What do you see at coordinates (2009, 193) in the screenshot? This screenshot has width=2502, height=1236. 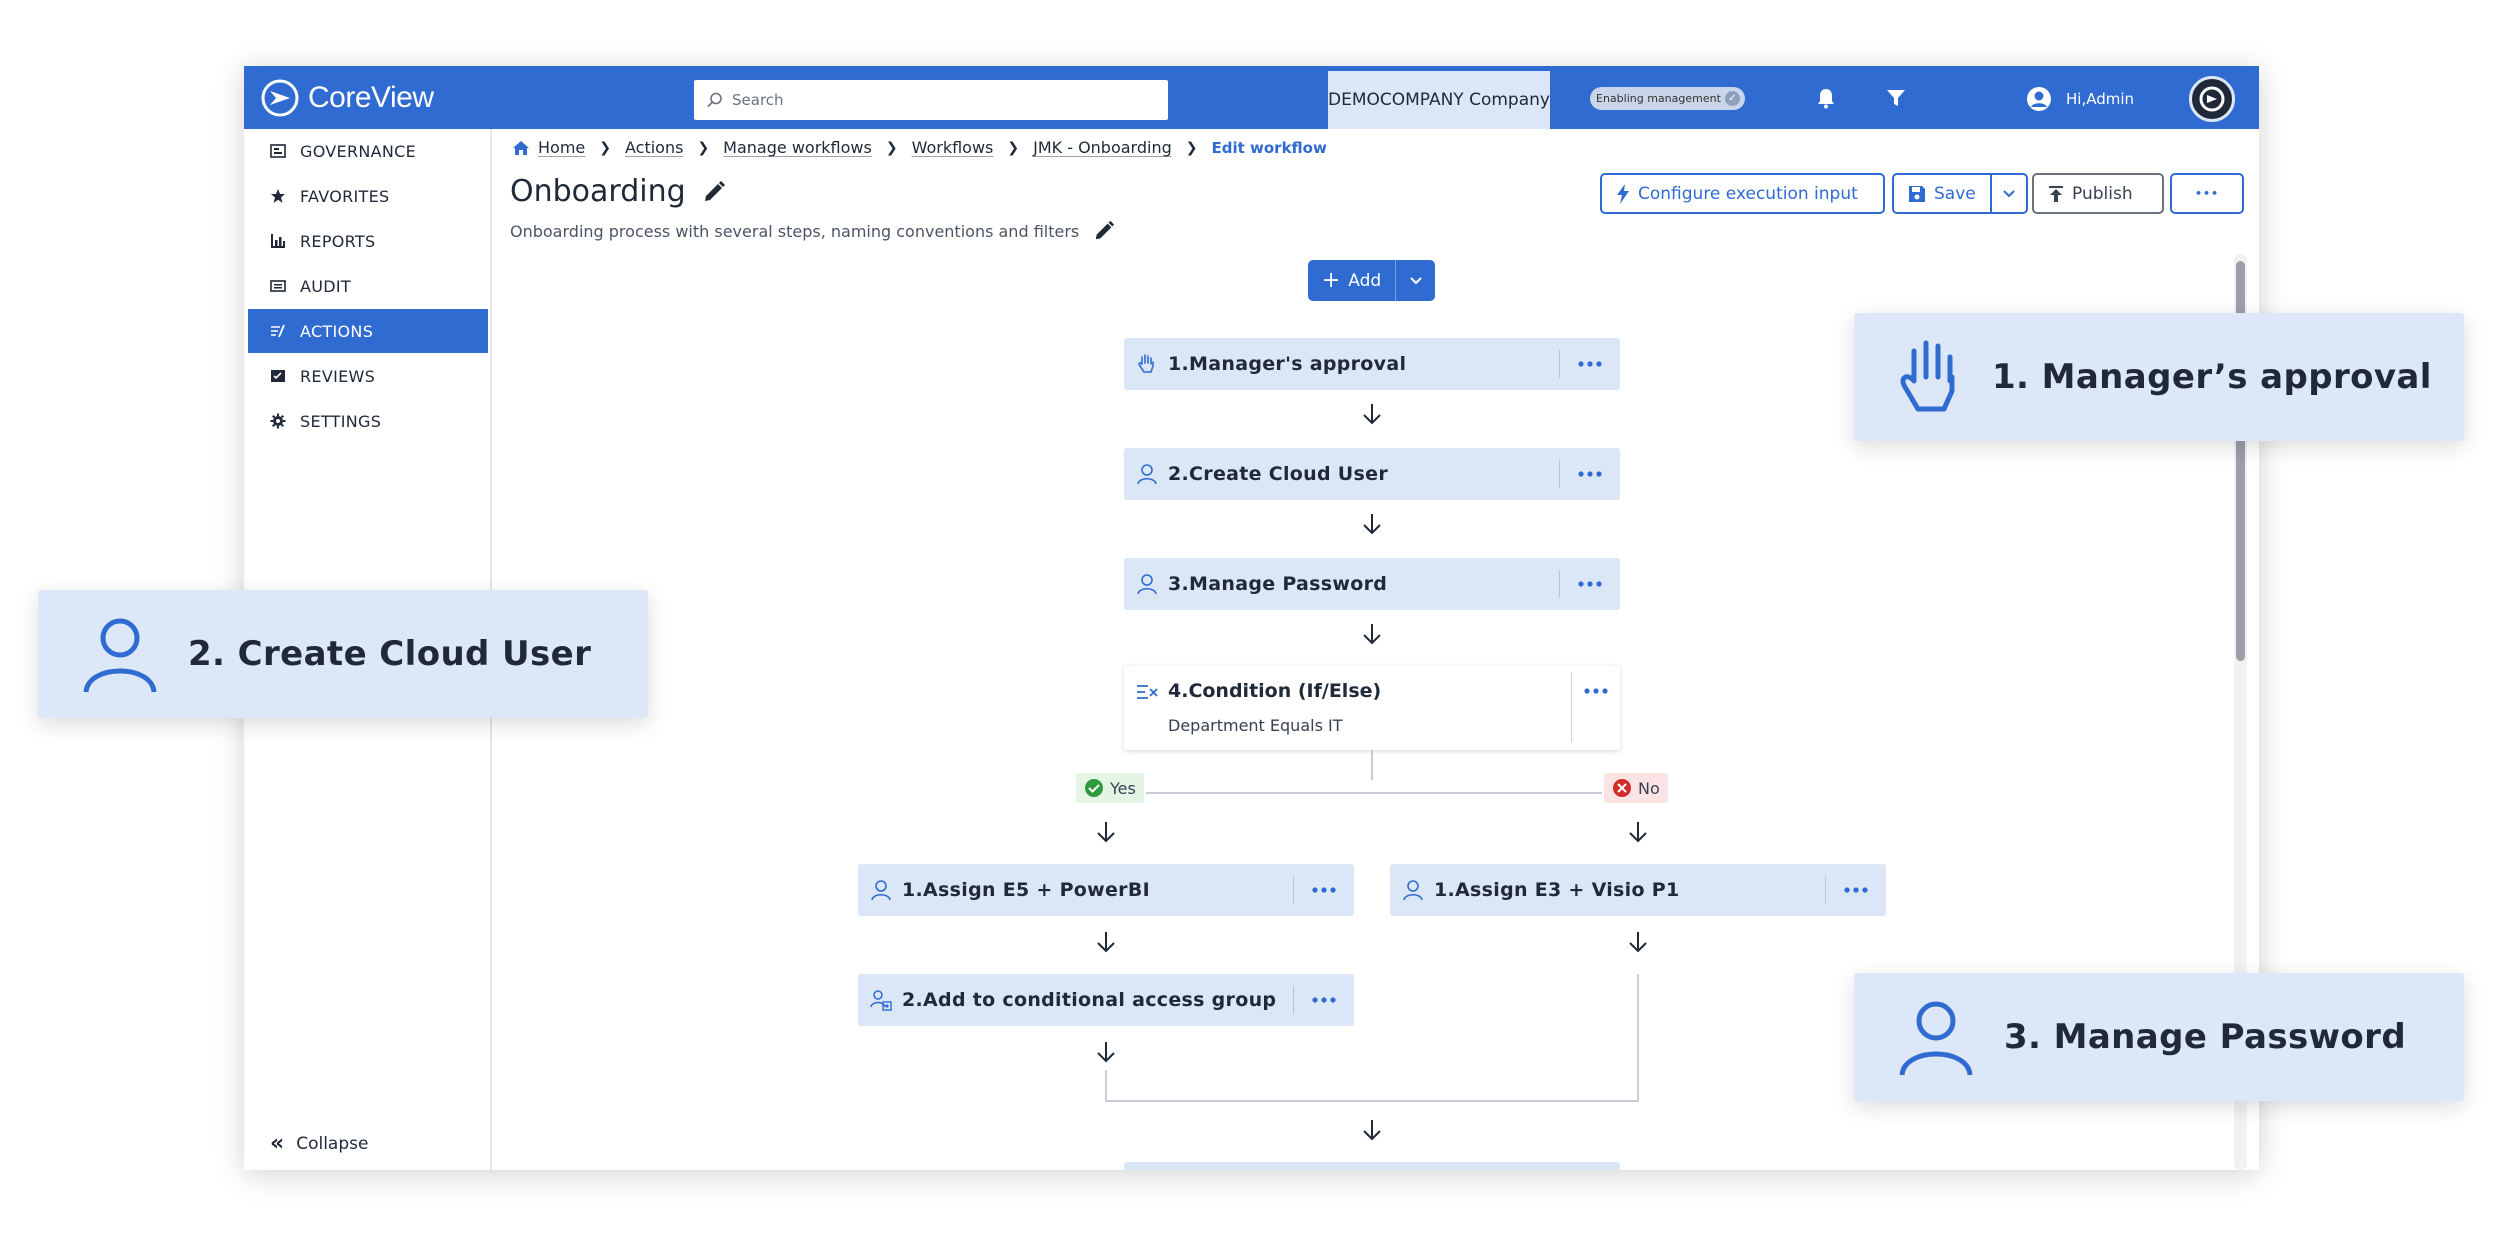 I see `save-options-dropdown` at bounding box center [2009, 193].